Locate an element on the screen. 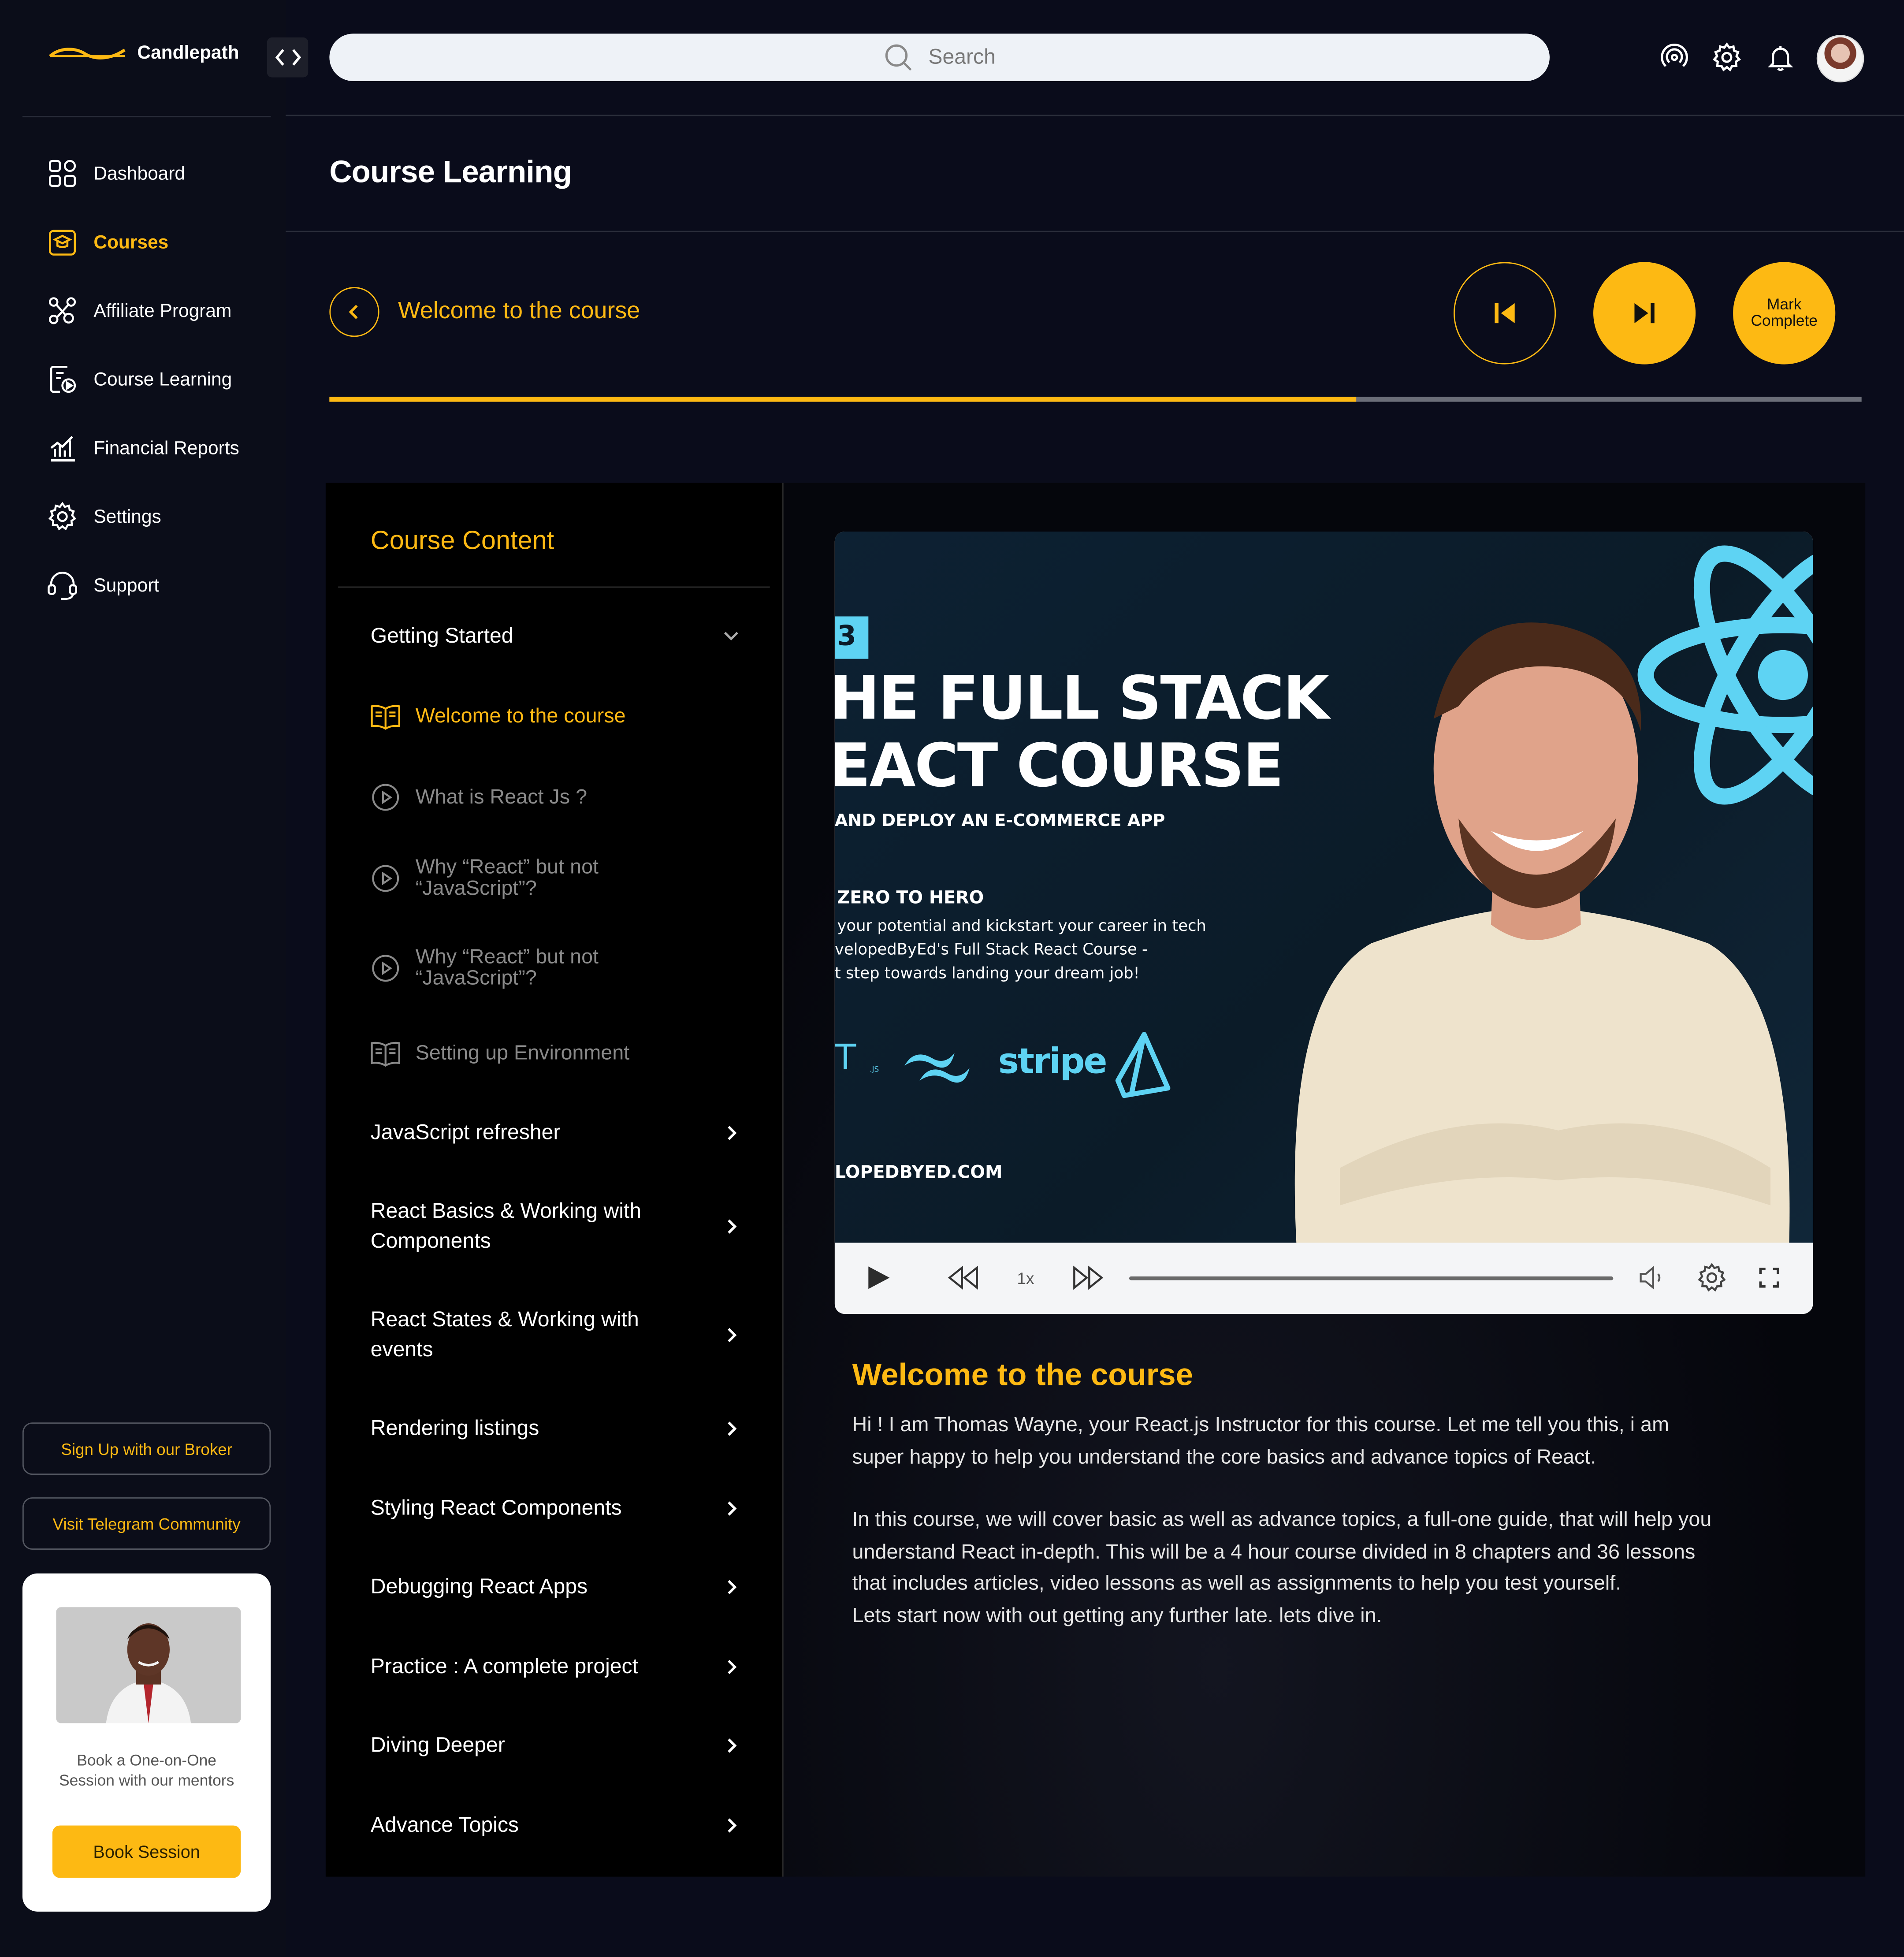 Image resolution: width=1904 pixels, height=1957 pixels. sidebar-item-course-learning: Course Learning is located at coordinates (139, 379).